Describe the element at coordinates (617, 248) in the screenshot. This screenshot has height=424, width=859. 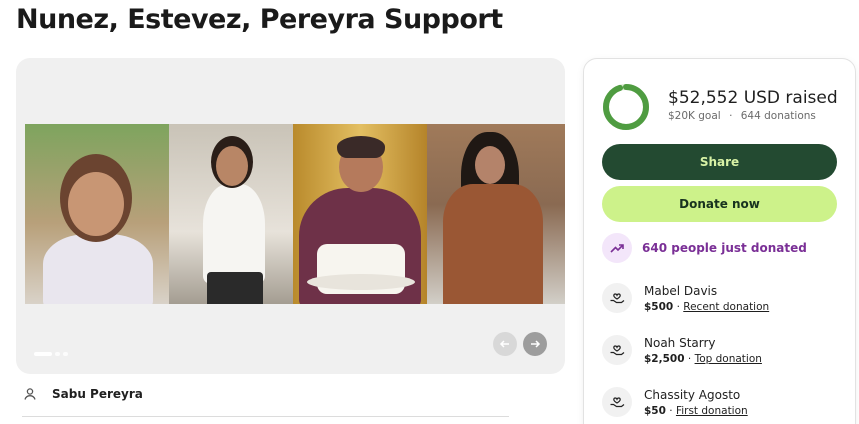
I see `trending-up-icon` at that location.